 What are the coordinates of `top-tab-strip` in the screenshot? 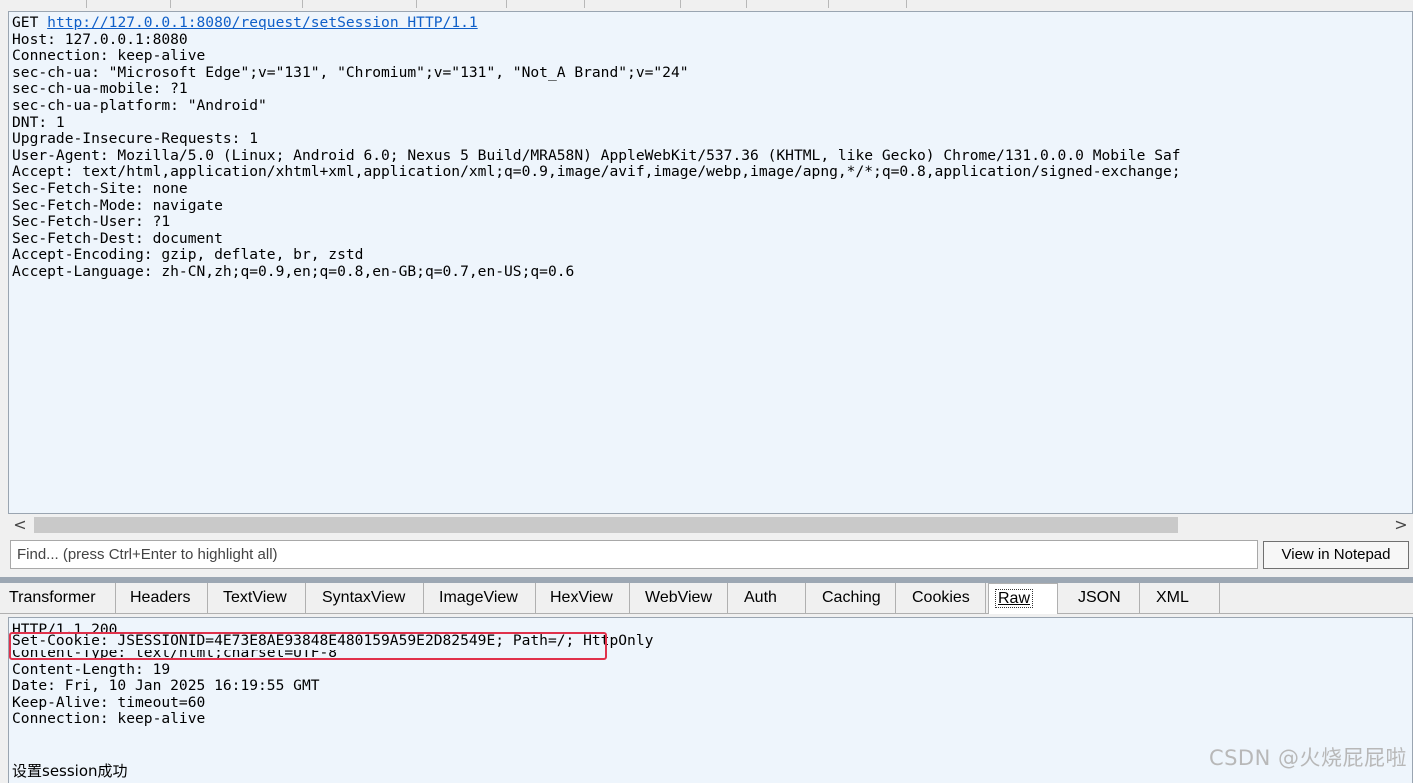 It's located at (706, 5).